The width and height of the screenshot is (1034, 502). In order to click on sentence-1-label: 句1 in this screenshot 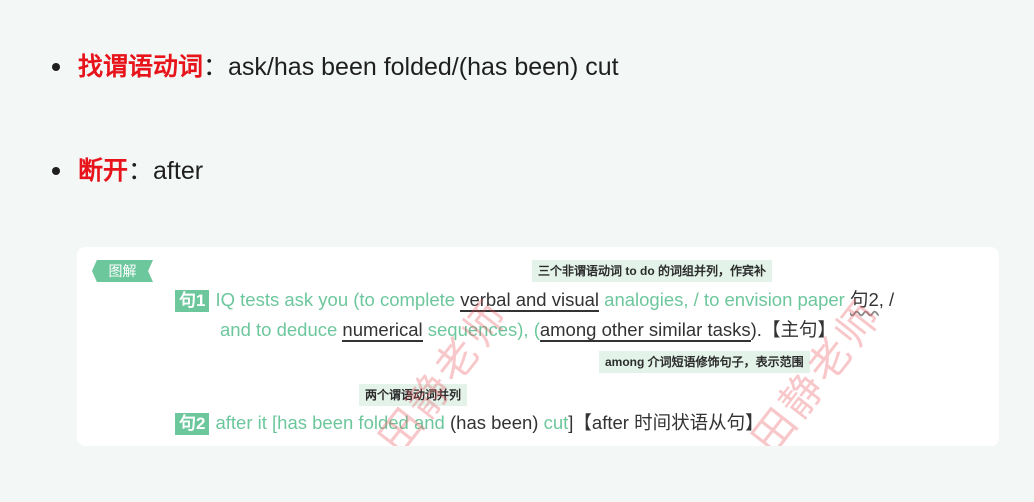, I will do `click(192, 301)`.